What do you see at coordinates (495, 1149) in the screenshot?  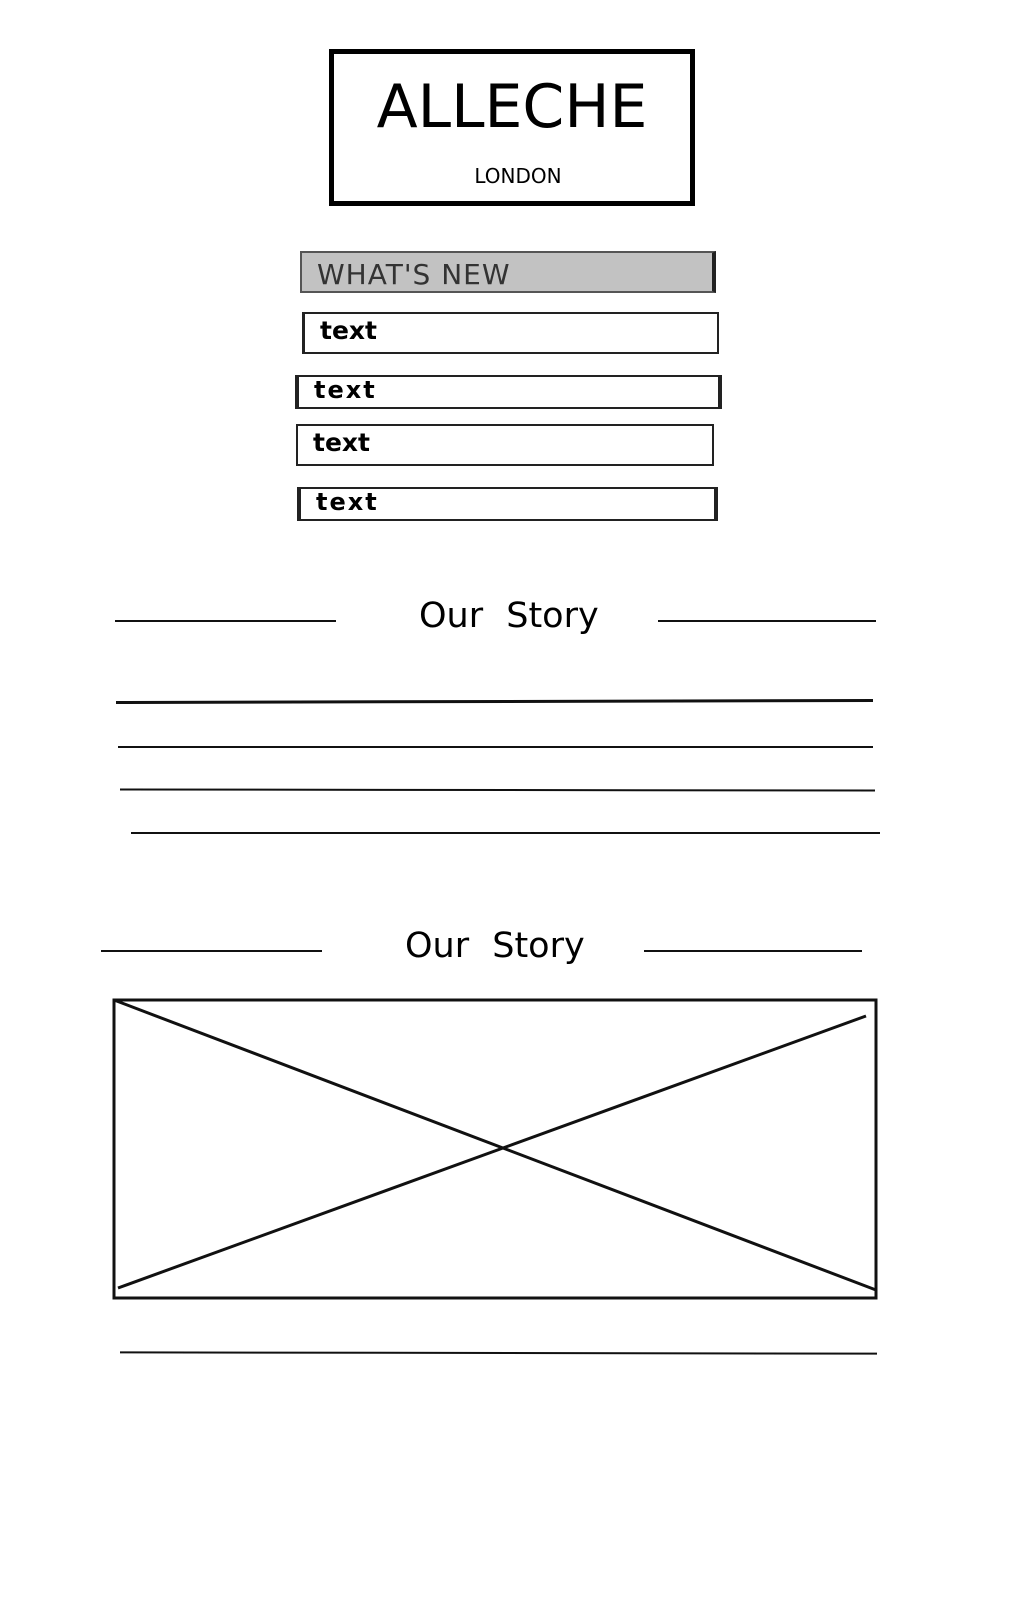 I see `crossed-box-image-icon` at bounding box center [495, 1149].